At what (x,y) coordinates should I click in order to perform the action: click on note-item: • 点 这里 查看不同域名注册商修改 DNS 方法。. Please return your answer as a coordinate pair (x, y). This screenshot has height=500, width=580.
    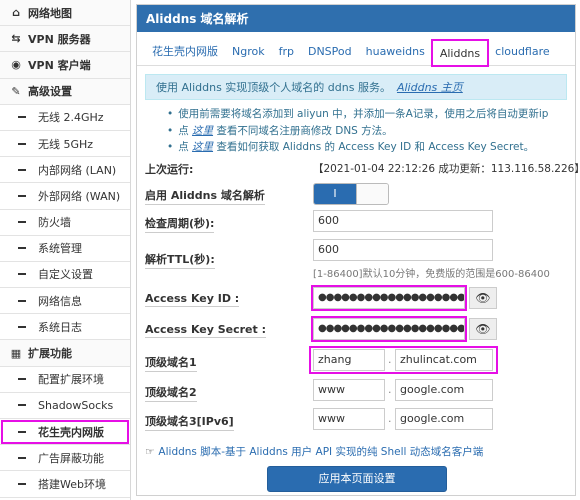
    Looking at the image, I should click on (371, 131).